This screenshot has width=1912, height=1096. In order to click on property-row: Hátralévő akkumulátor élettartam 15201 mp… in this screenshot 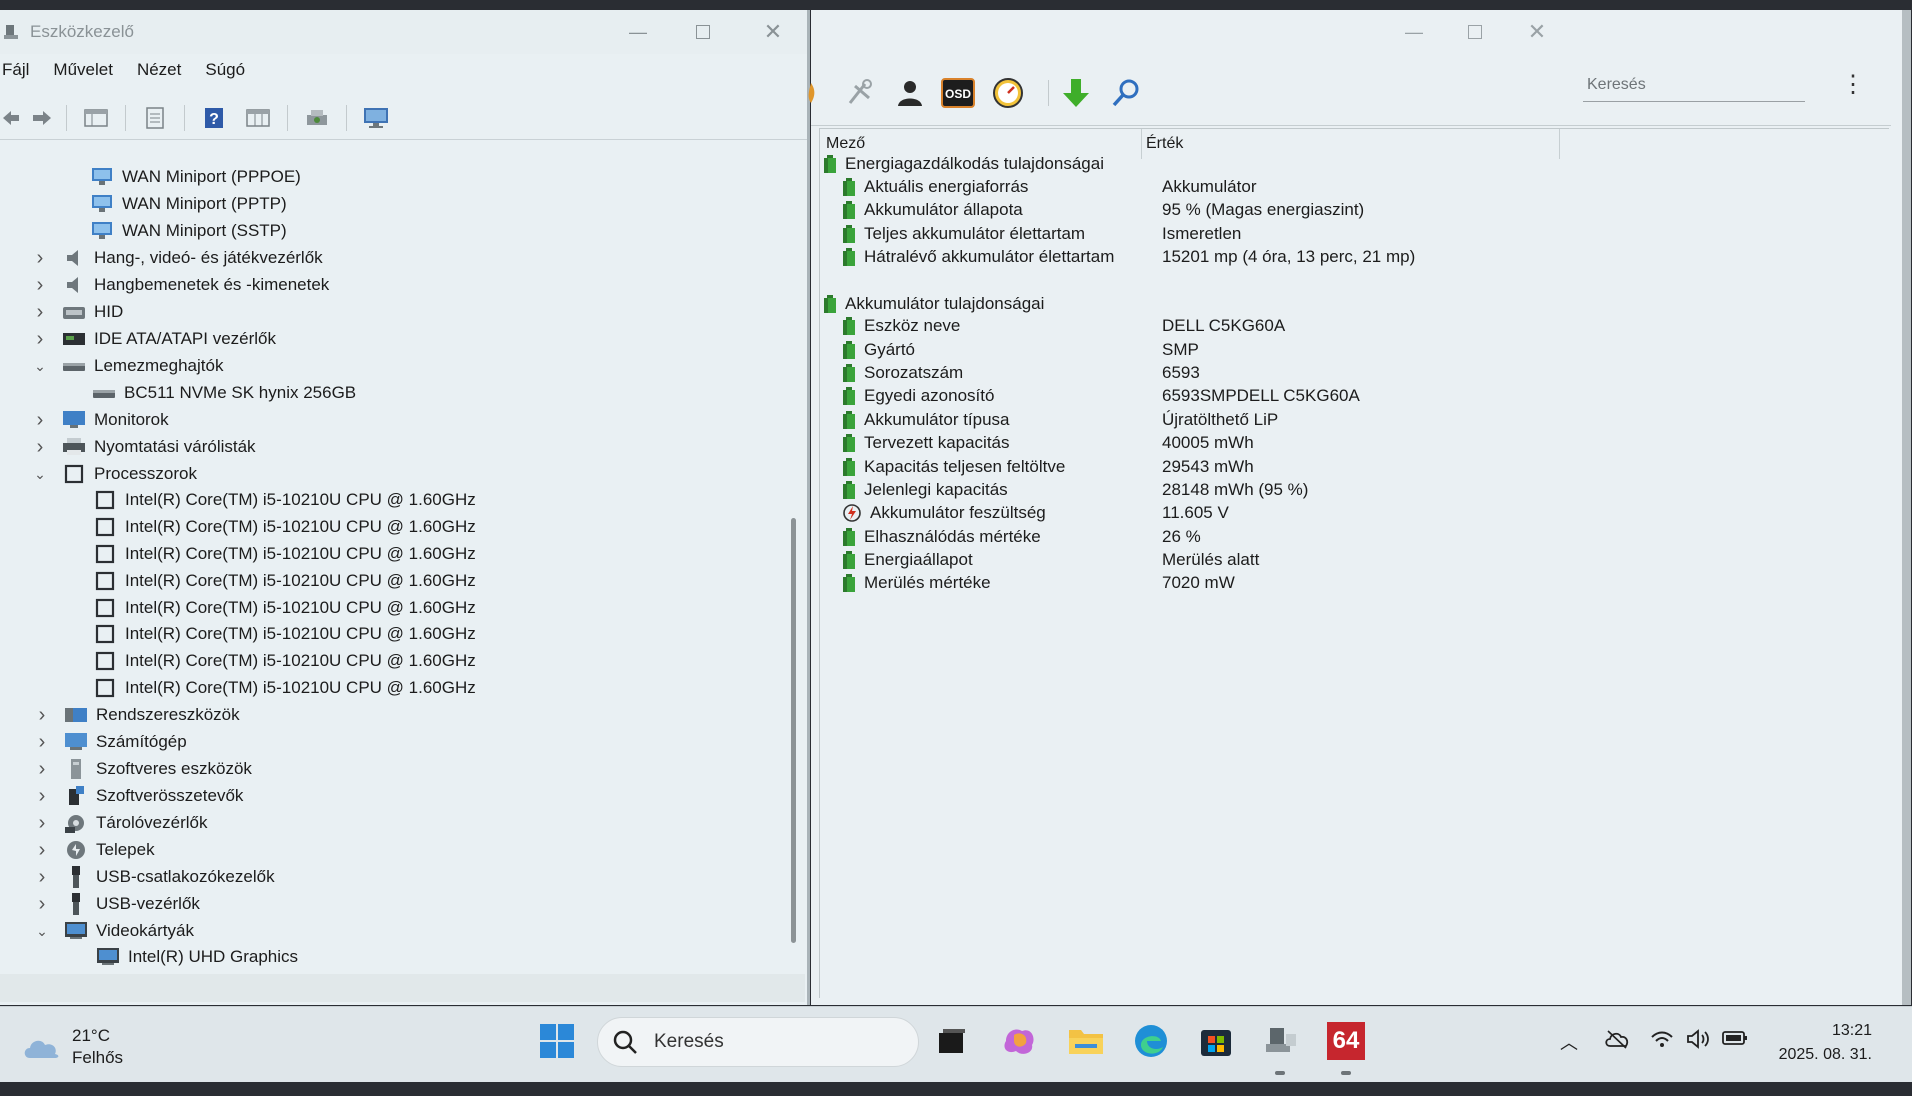, I will do `click(1350, 257)`.